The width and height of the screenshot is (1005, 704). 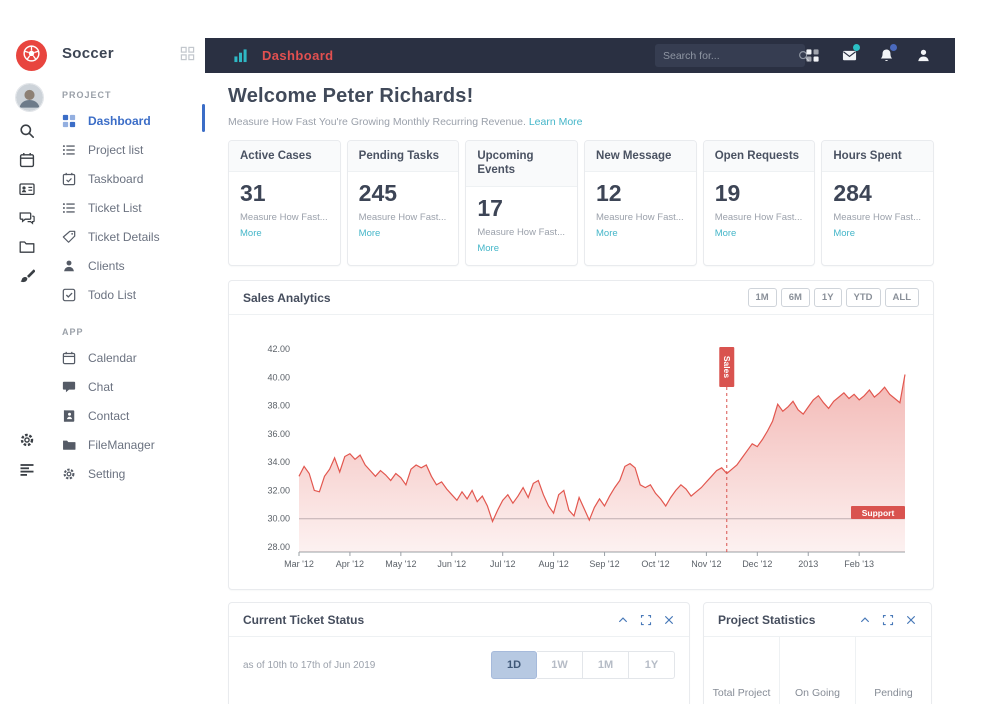 What do you see at coordinates (655, 564) in the screenshot?
I see `svg-text: Oct '12` at bounding box center [655, 564].